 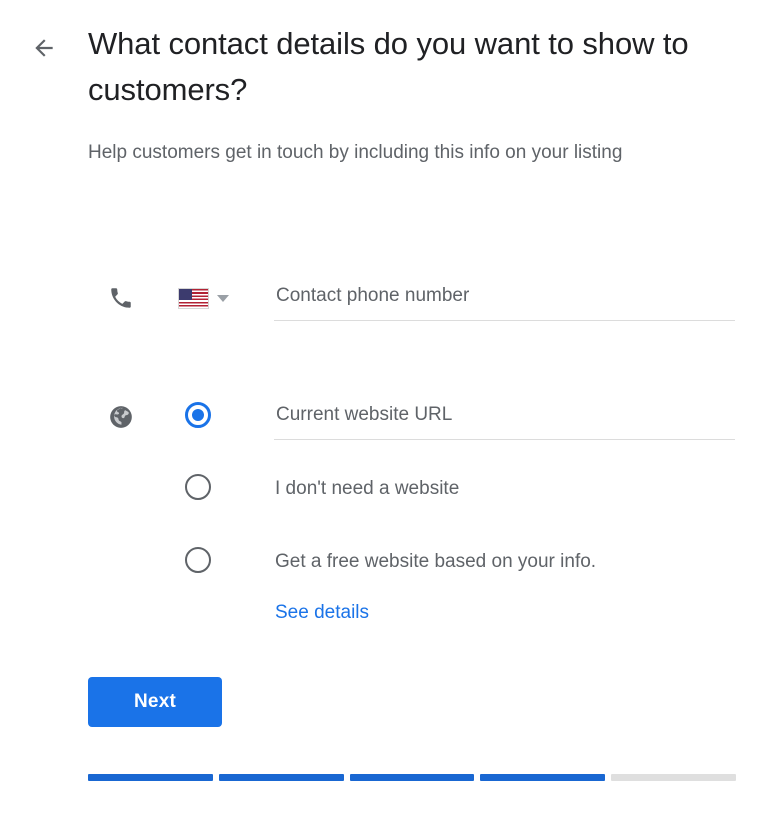 I want to click on chevron-down-icon, so click(x=223, y=298).